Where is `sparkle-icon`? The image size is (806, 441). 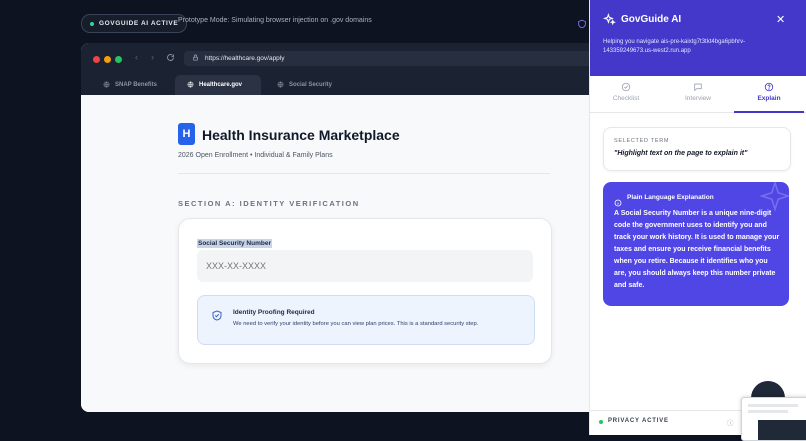 sparkle-icon is located at coordinates (609, 19).